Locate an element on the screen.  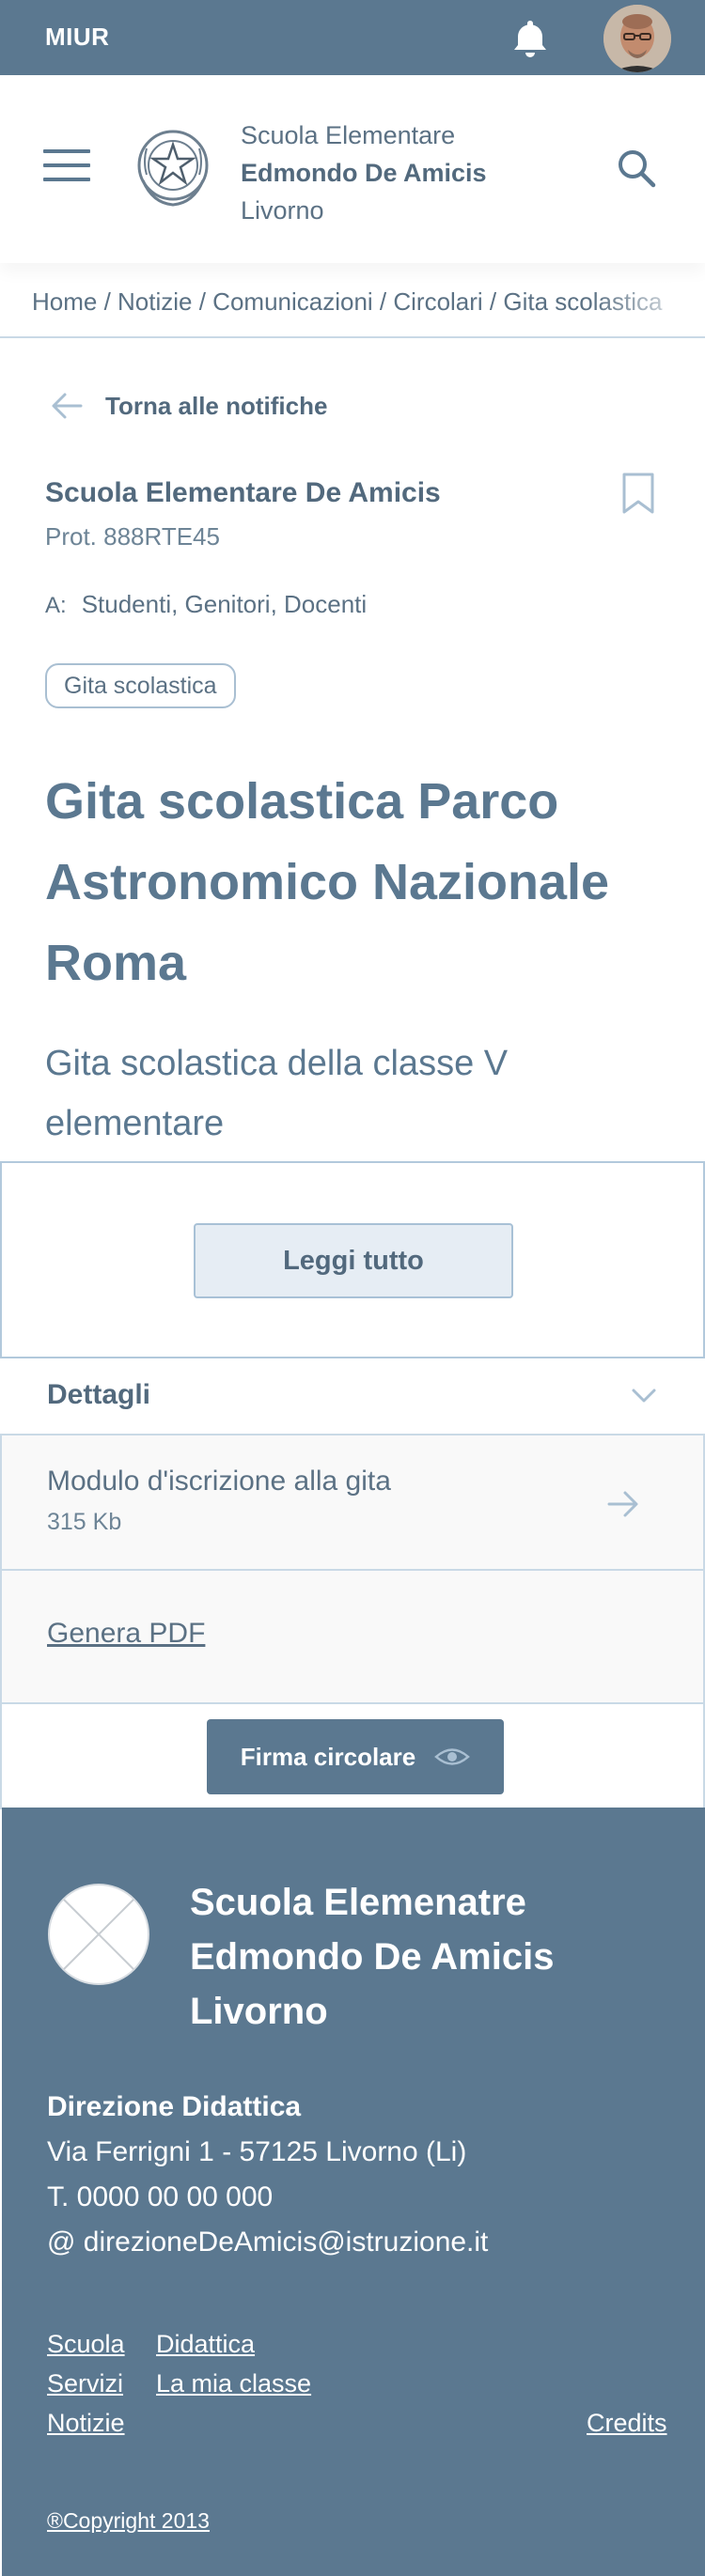
brand-label: MIUR is located at coordinates (77, 37).